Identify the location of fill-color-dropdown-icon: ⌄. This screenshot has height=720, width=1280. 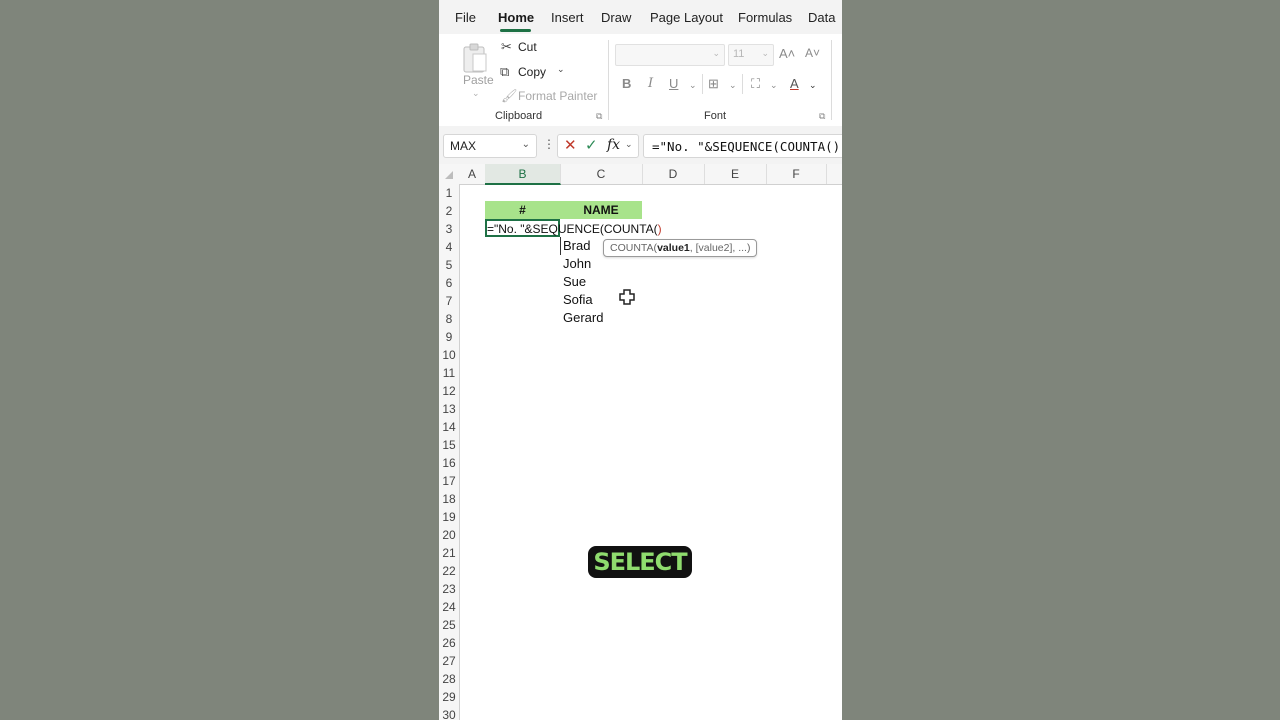
(774, 85).